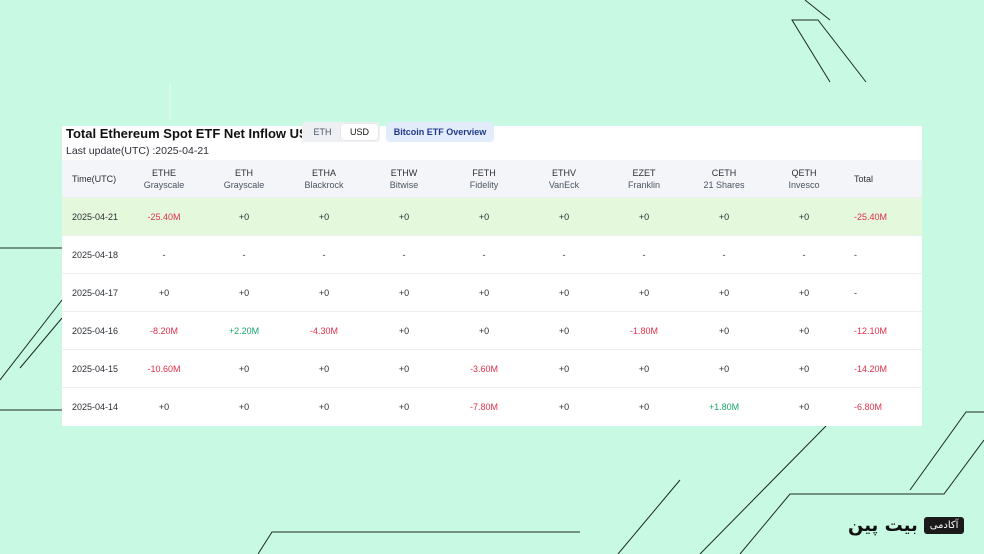  What do you see at coordinates (804, 179) in the screenshot?
I see `column-header-qeth: QETH Invesco` at bounding box center [804, 179].